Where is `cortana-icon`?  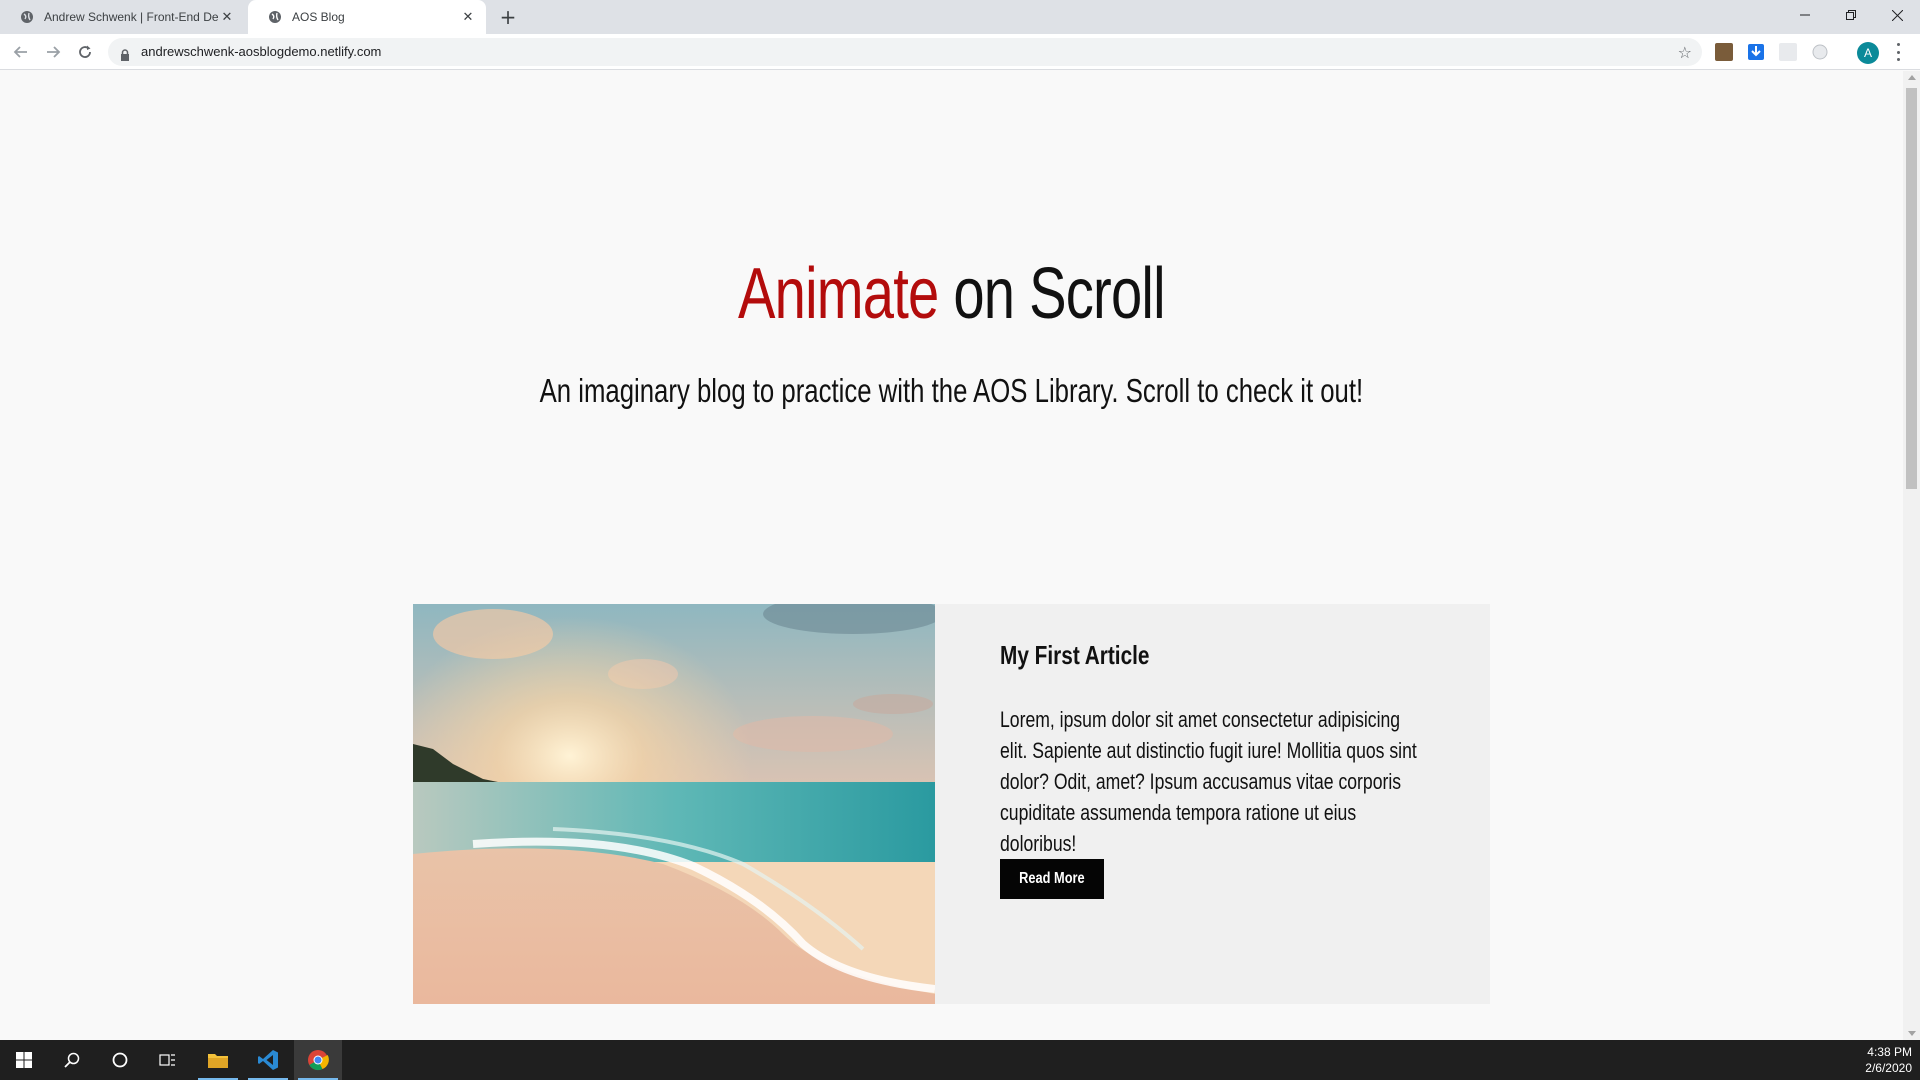
cortana-icon is located at coordinates (120, 1060).